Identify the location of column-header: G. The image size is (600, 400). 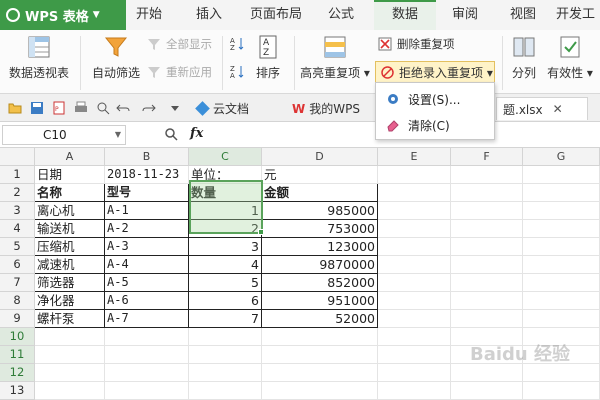
(561, 157).